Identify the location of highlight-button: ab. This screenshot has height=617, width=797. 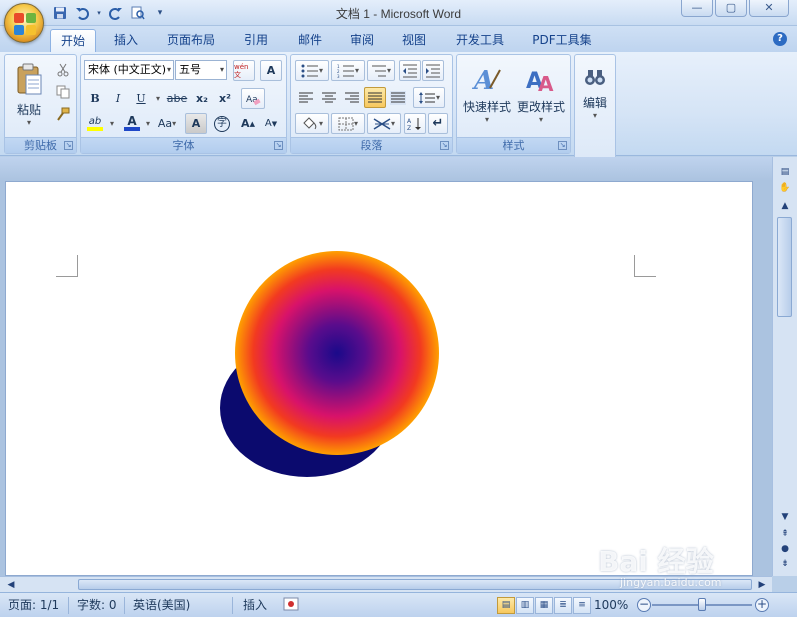
(95, 123).